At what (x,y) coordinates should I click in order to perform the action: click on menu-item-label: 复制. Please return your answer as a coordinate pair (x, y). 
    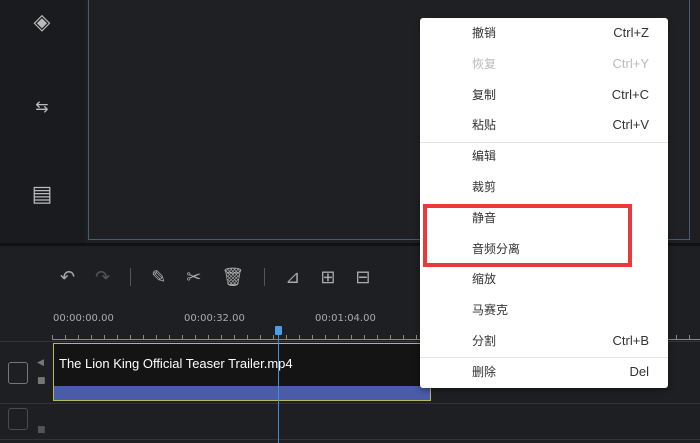
    Looking at the image, I should click on (484, 94).